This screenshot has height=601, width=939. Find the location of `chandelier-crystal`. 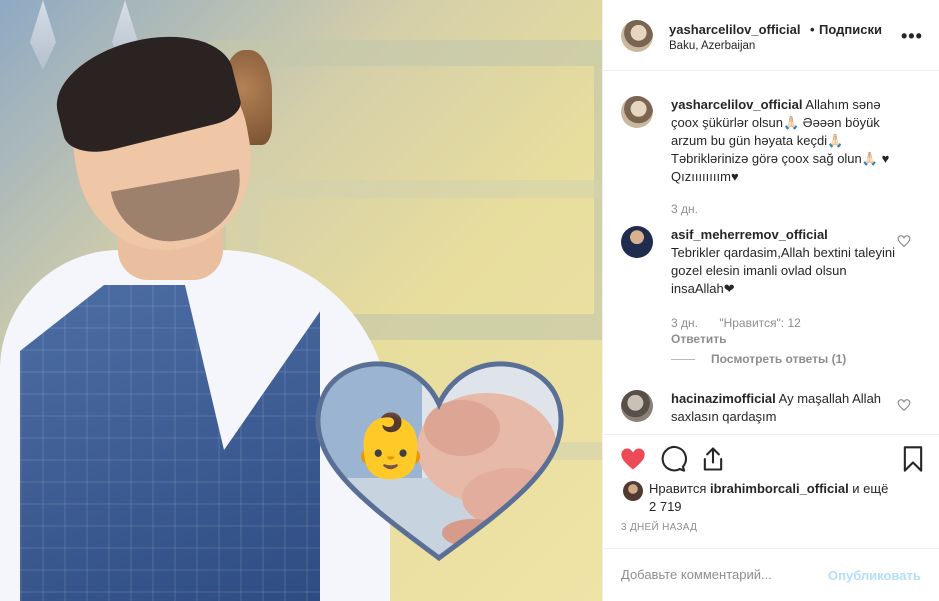

chandelier-crystal is located at coordinates (43, 35).